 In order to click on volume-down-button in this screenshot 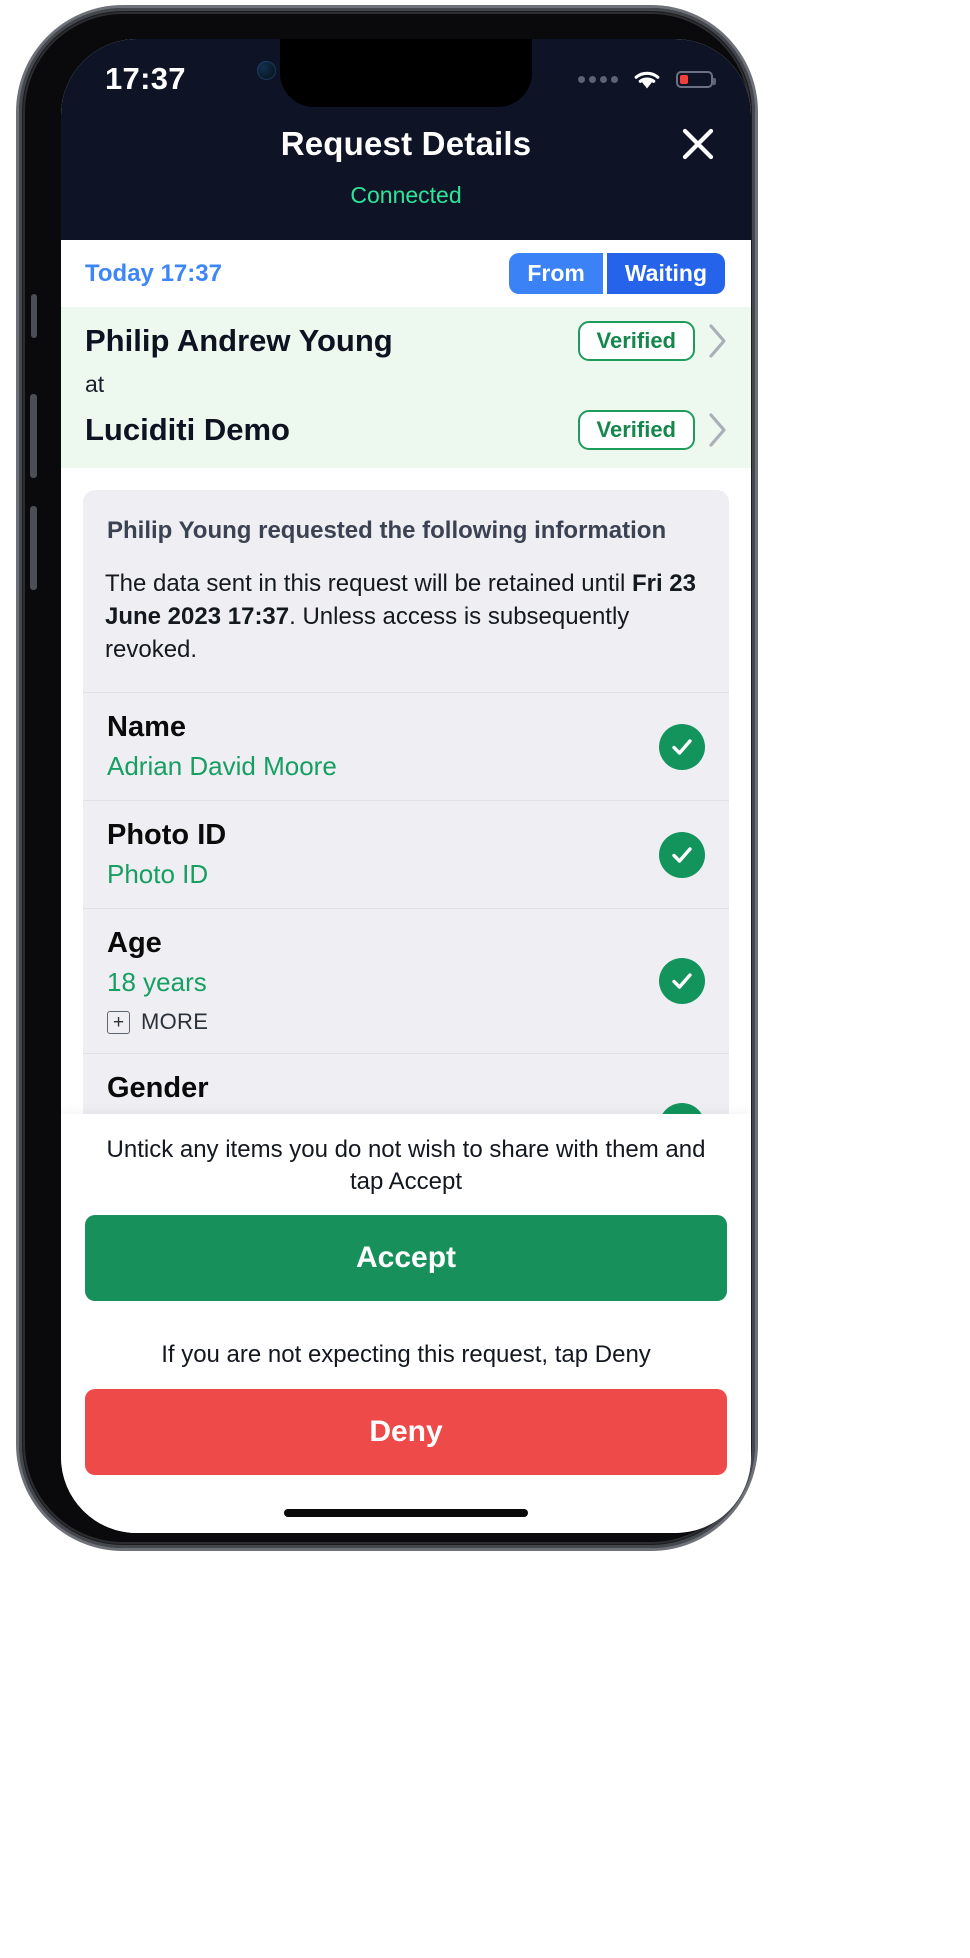, I will do `click(33, 548)`.